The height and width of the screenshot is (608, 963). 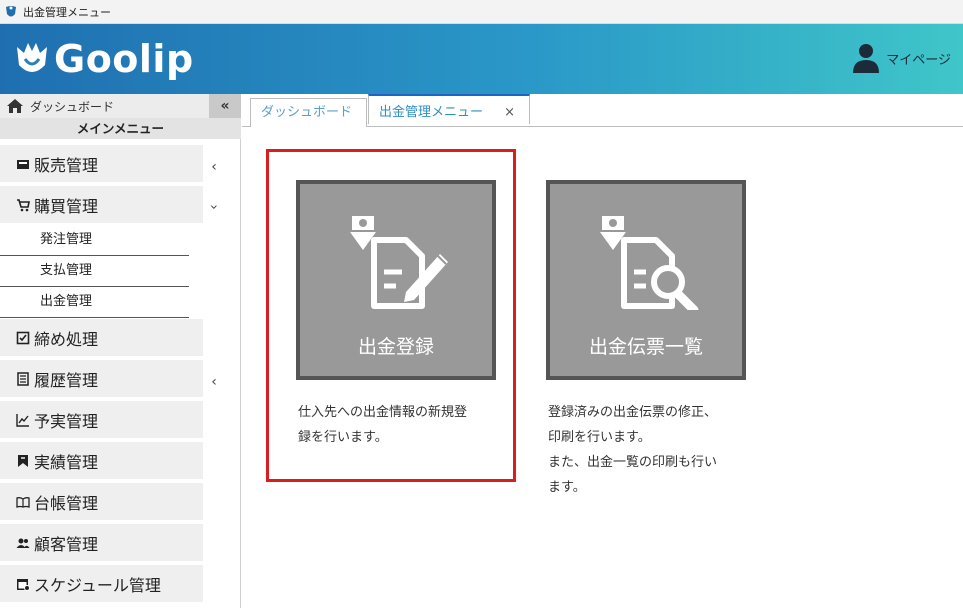 What do you see at coordinates (124, 59) in the screenshot?
I see `logo-text: Goolip` at bounding box center [124, 59].